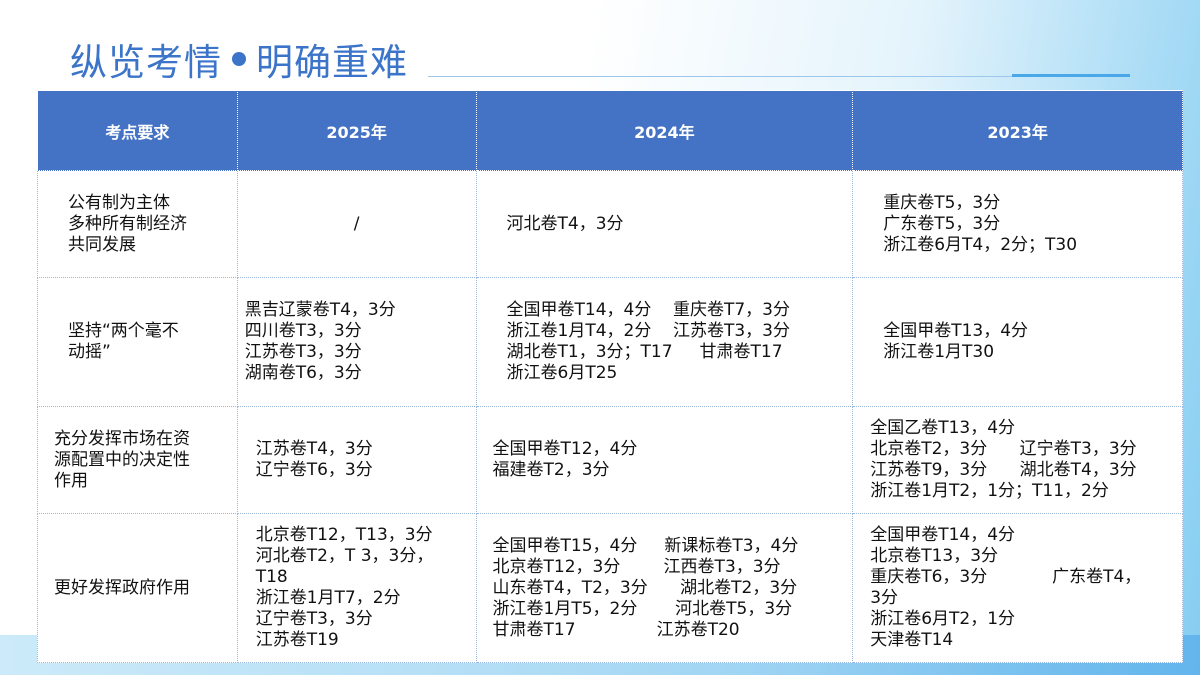 The image size is (1200, 675). I want to click on cell-line: 浙江卷1月T2，1分；T11，2分, so click(989, 491).